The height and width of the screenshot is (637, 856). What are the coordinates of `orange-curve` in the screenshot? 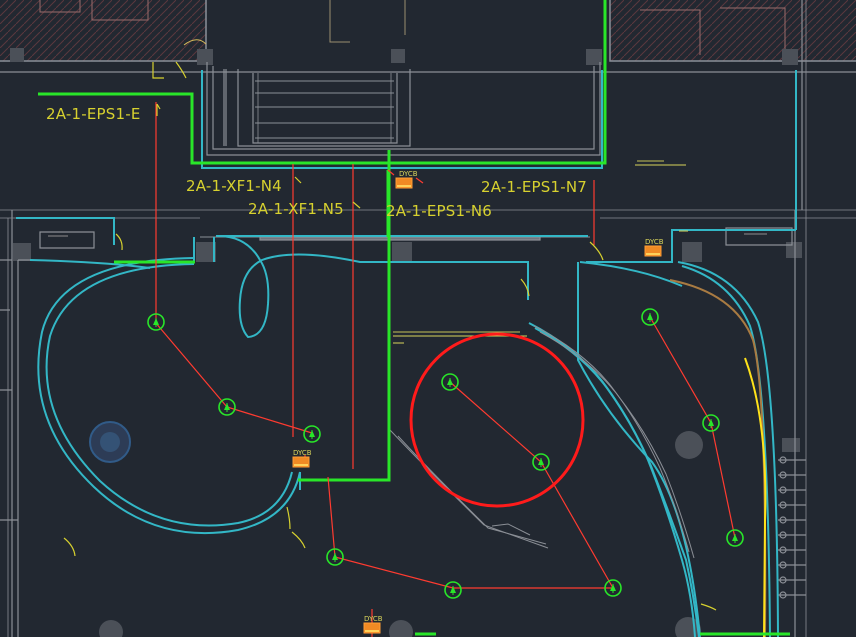 It's located at (718, 458).